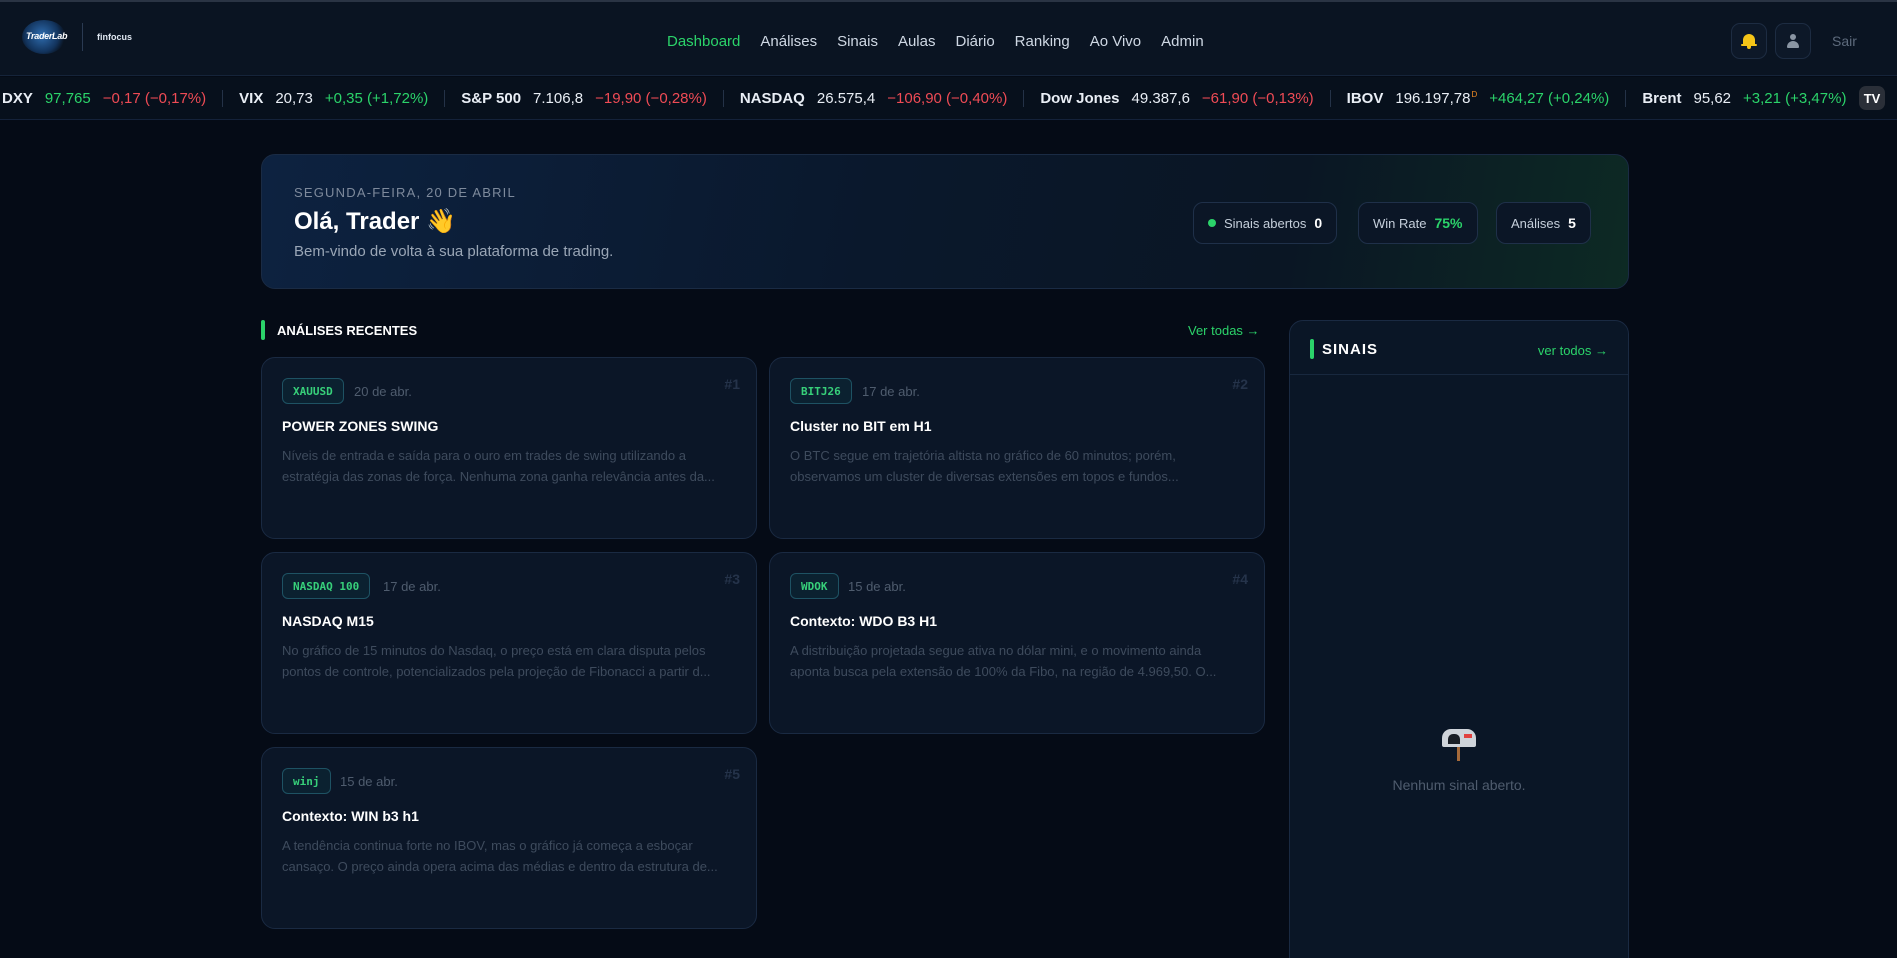 The width and height of the screenshot is (1897, 958). What do you see at coordinates (974, 41) in the screenshot?
I see `nav-diario: Diário` at bounding box center [974, 41].